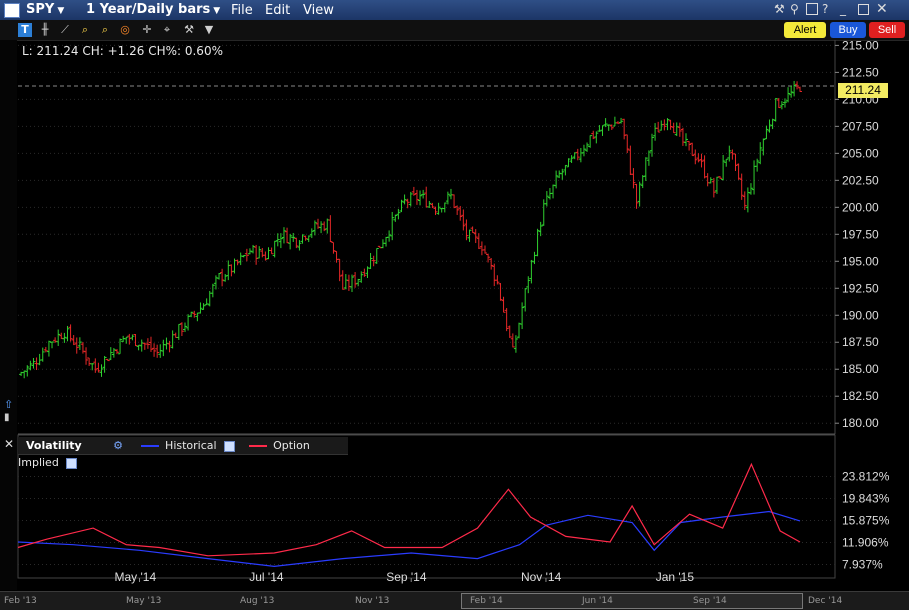 The width and height of the screenshot is (909, 610). Describe the element at coordinates (865, 542) in the screenshot. I see `volatility-tick-label: 11.906%` at that location.